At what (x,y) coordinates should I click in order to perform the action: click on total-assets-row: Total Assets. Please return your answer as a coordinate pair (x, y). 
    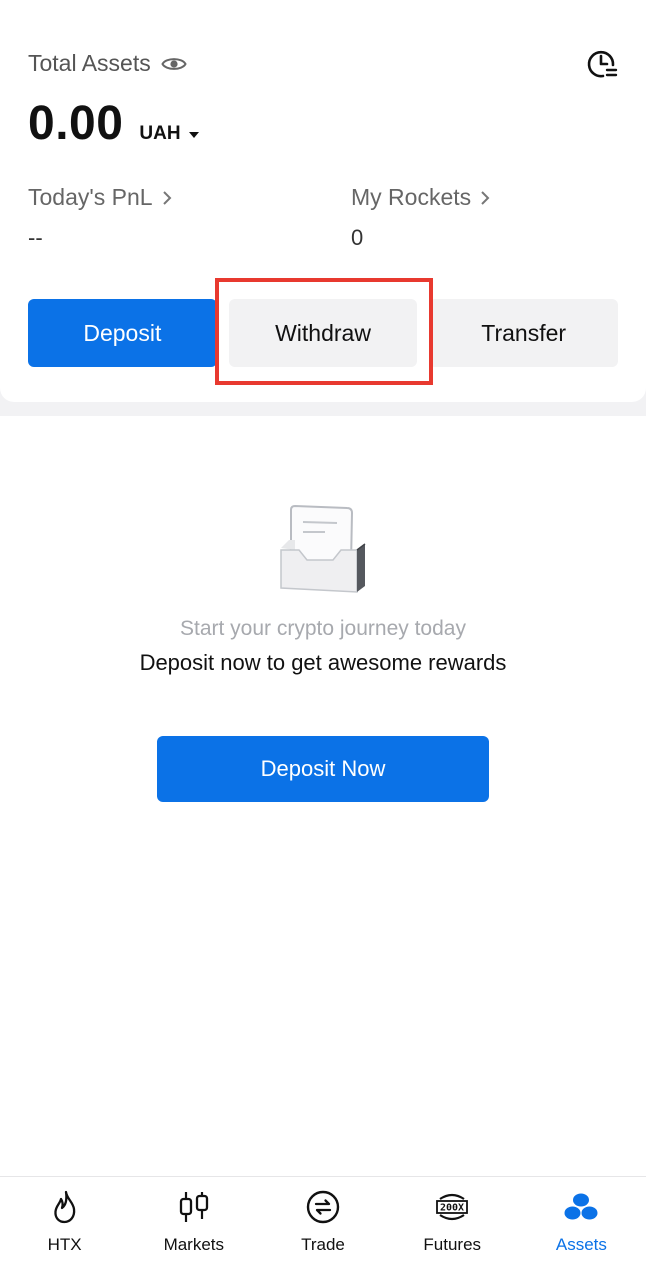
    Looking at the image, I should click on (107, 63).